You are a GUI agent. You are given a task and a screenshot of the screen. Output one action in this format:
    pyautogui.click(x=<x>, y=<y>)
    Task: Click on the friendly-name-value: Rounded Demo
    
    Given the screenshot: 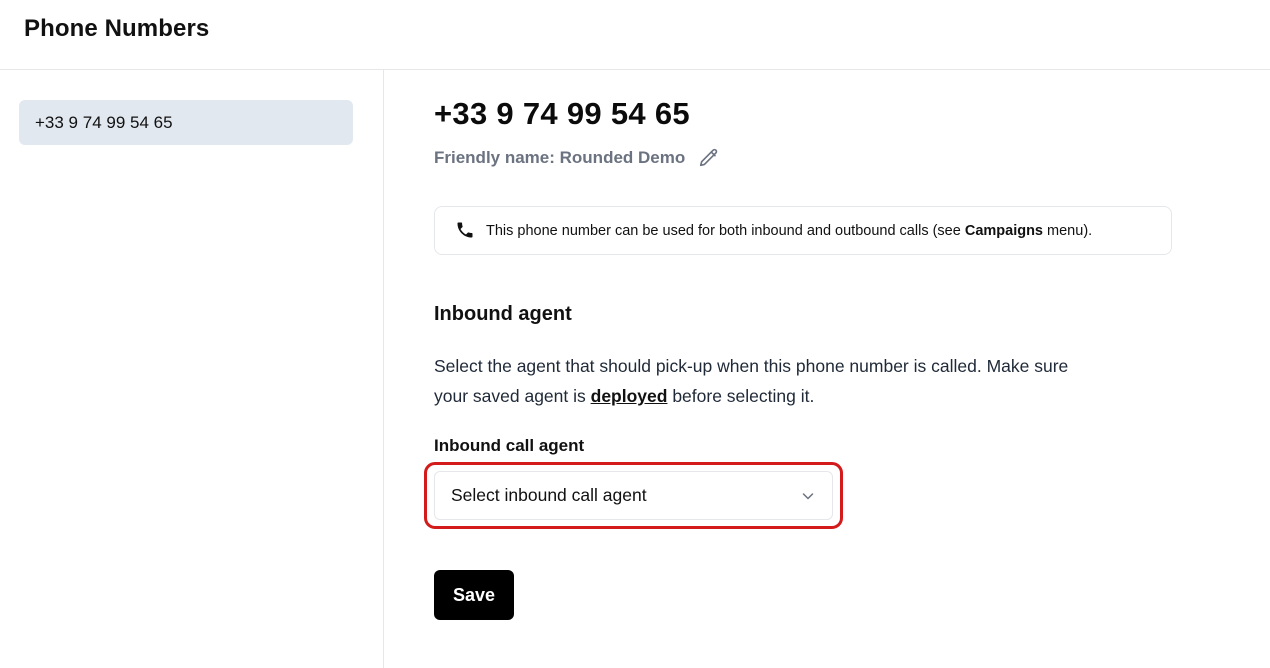 What is the action you would take?
    pyautogui.click(x=622, y=157)
    